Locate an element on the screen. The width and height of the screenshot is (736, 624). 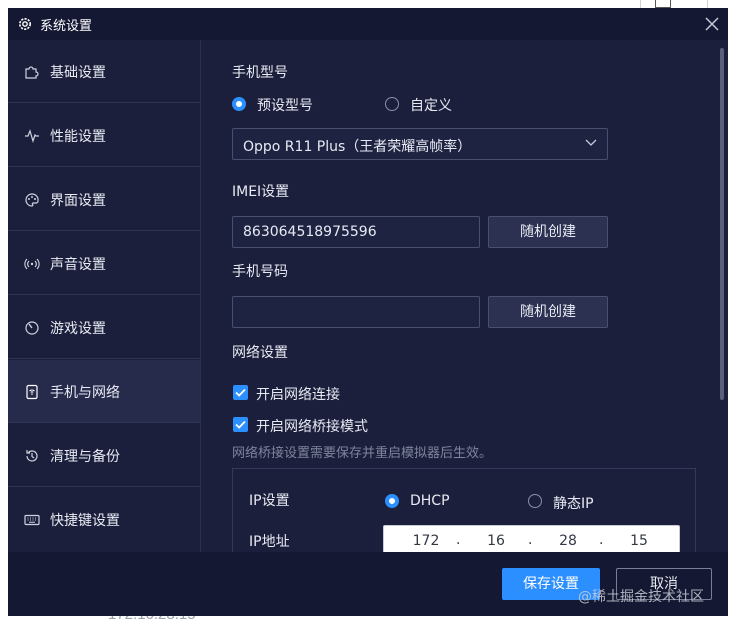
ip-settings-label: IP设置 is located at coordinates (269, 501).